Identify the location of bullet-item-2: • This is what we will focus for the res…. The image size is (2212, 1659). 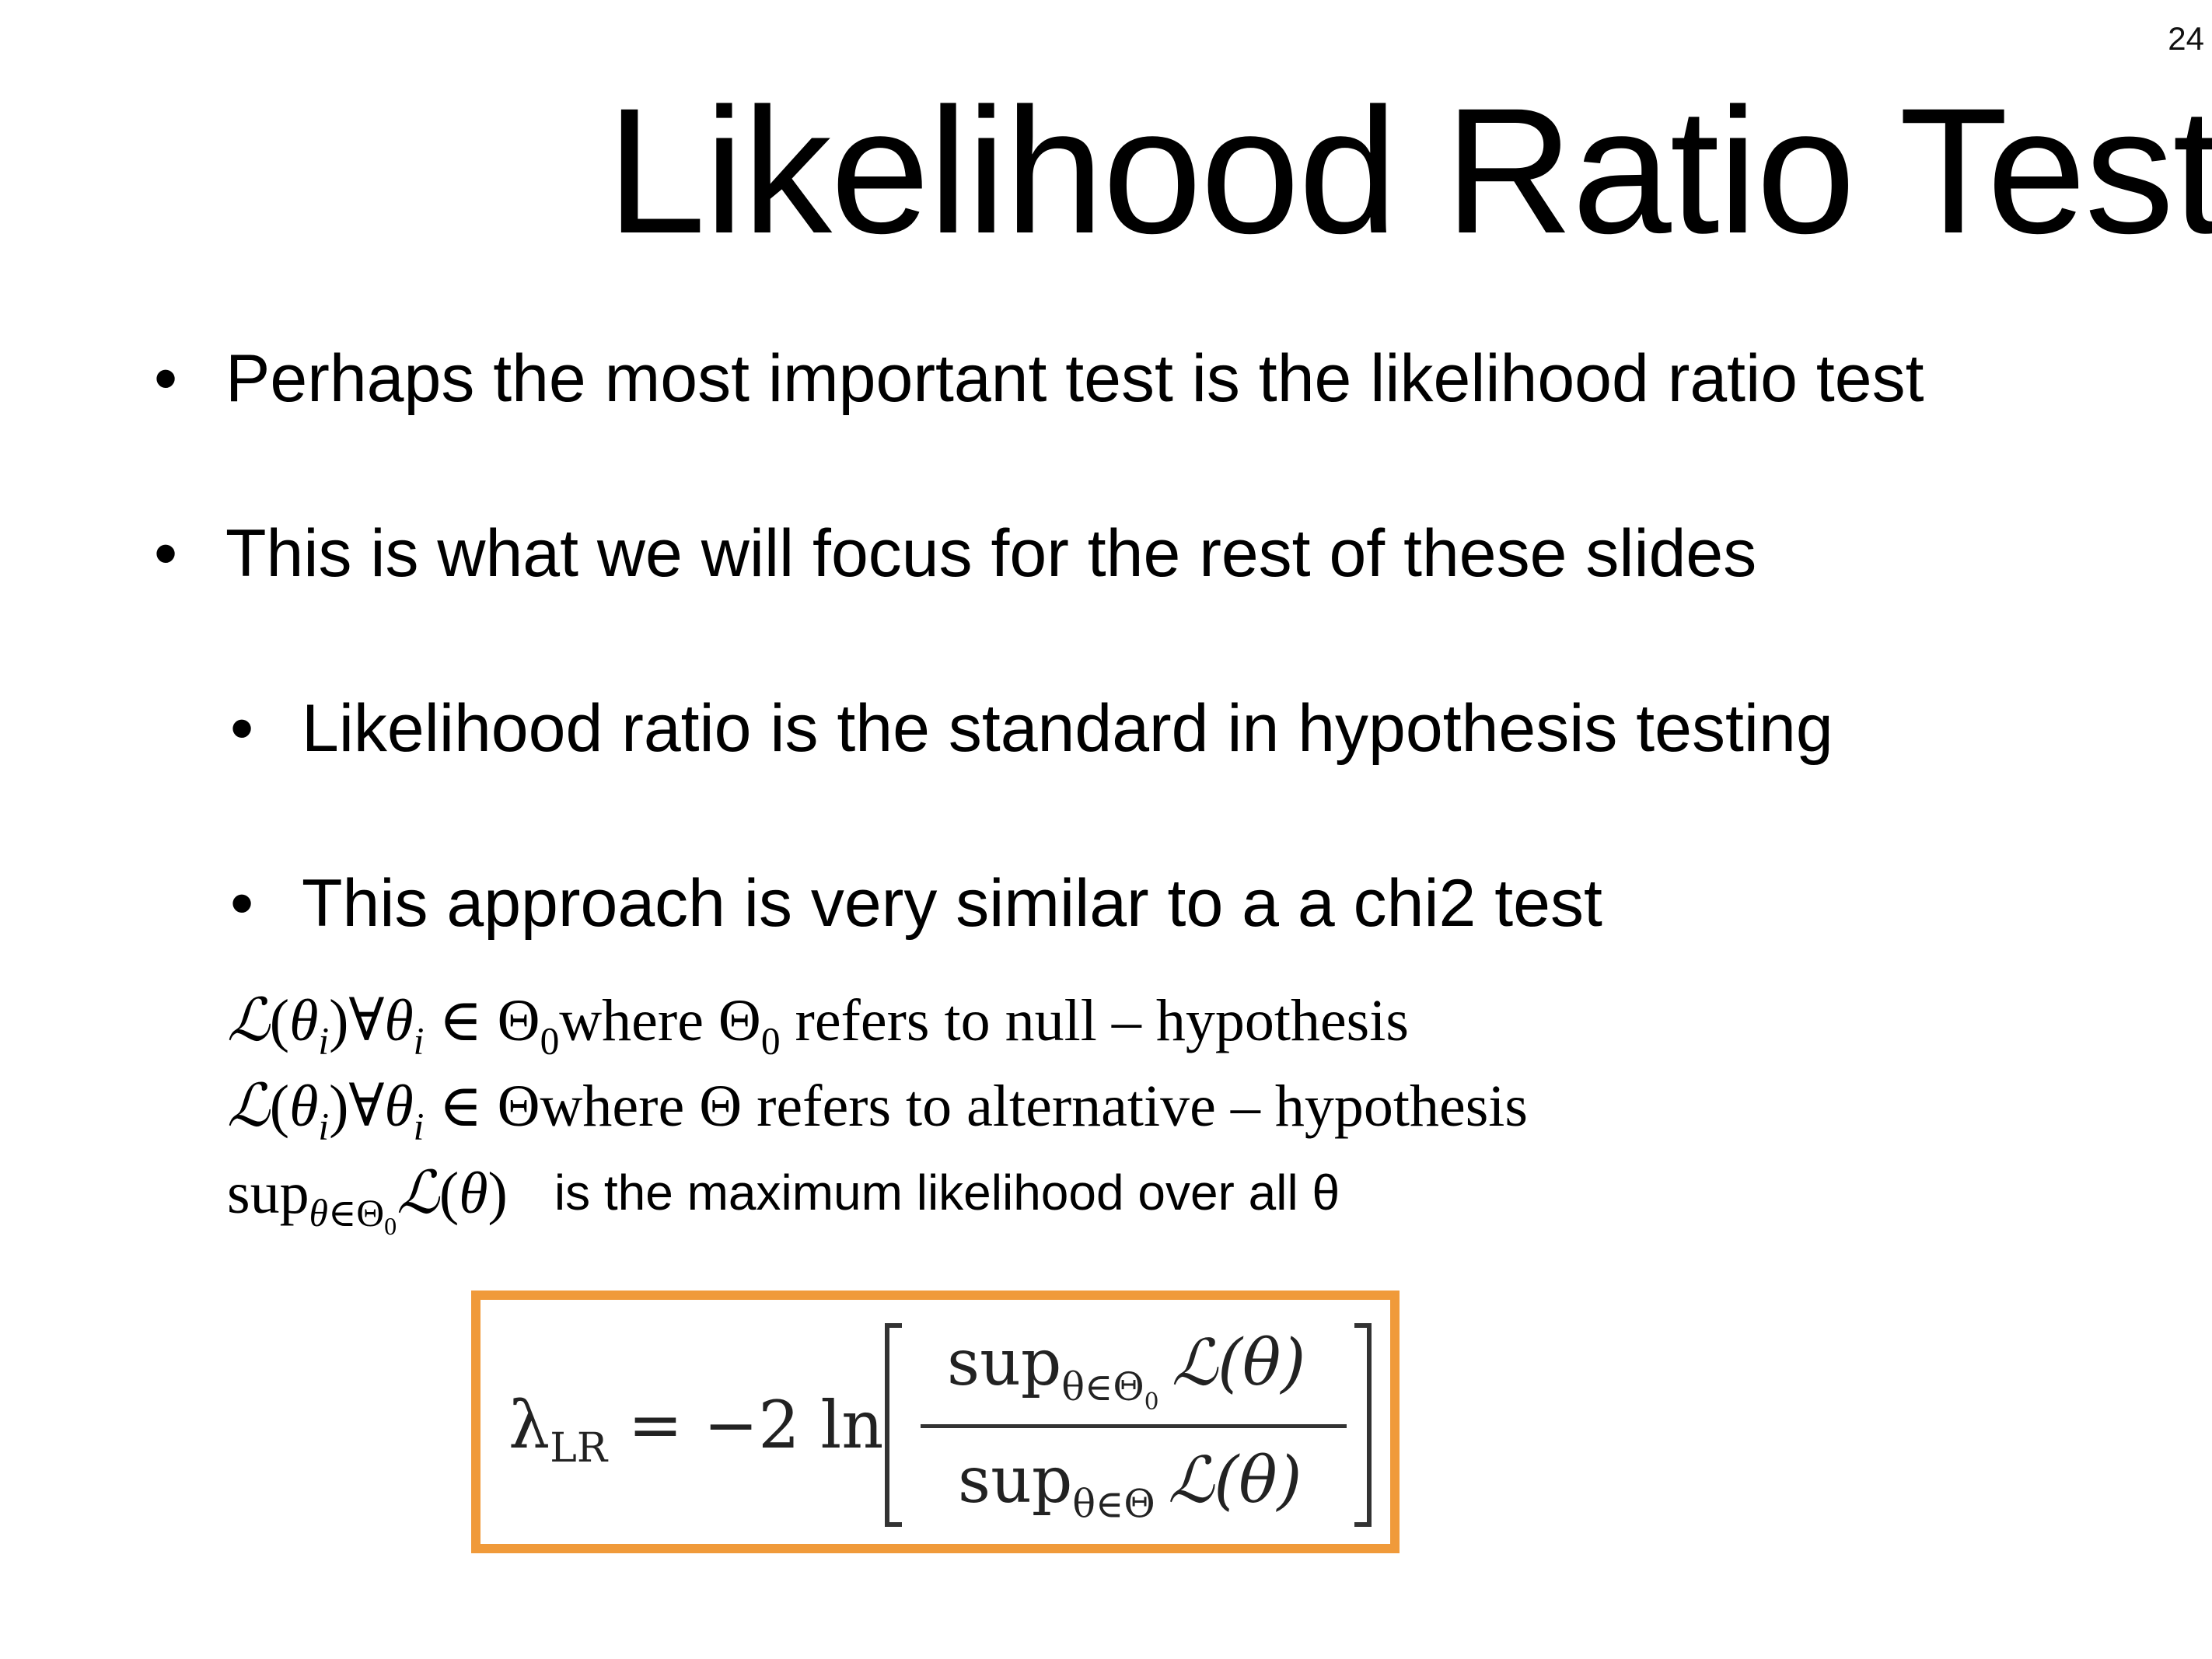
(955, 553).